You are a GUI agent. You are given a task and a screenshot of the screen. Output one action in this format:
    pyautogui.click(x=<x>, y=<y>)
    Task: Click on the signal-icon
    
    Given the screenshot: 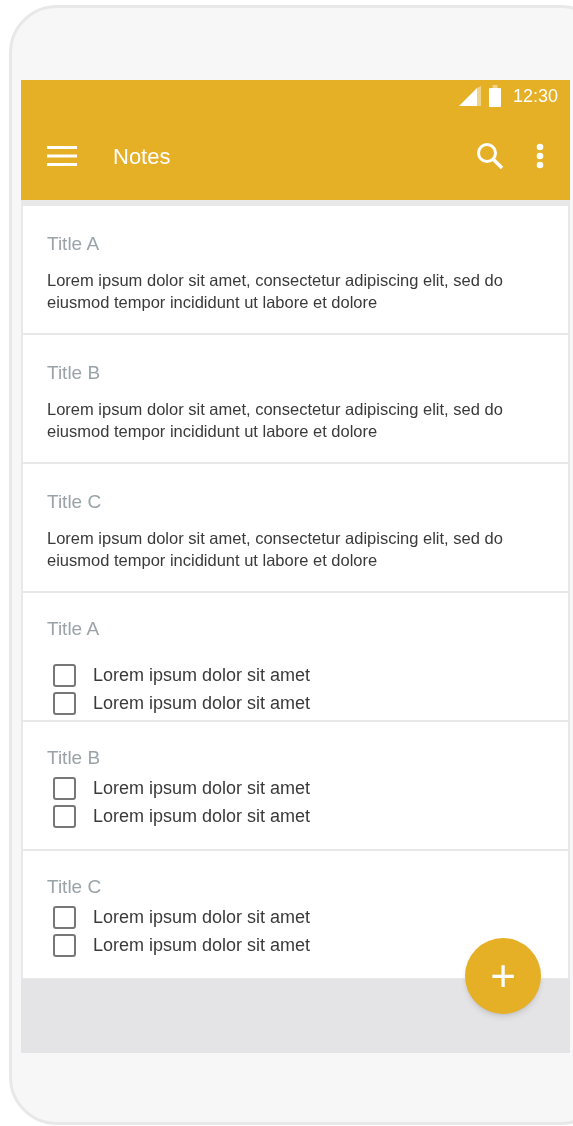 What is the action you would take?
    pyautogui.click(x=469, y=96)
    